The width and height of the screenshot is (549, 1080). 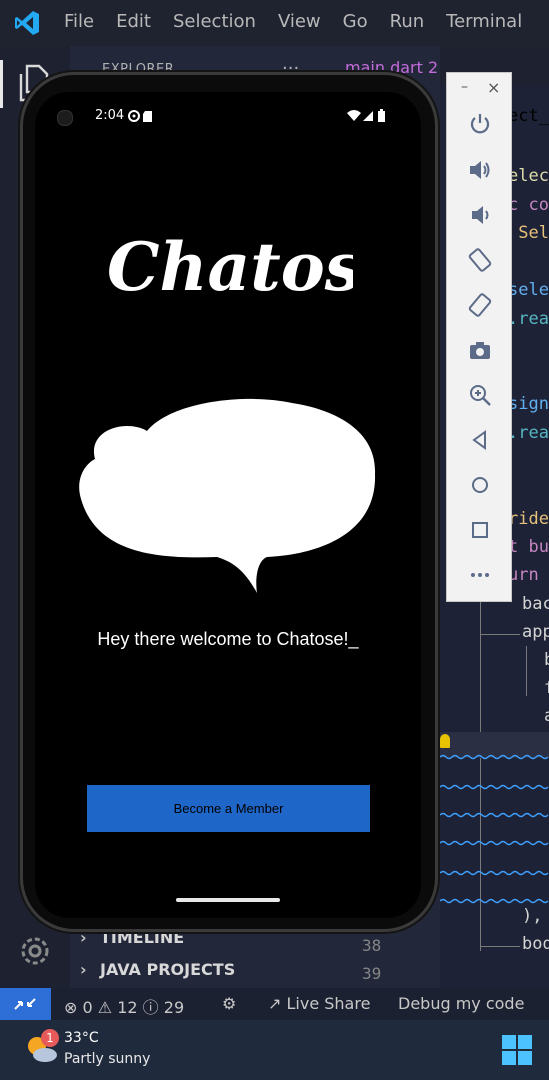 I want to click on notification-badge: 1, so click(x=50, y=1038).